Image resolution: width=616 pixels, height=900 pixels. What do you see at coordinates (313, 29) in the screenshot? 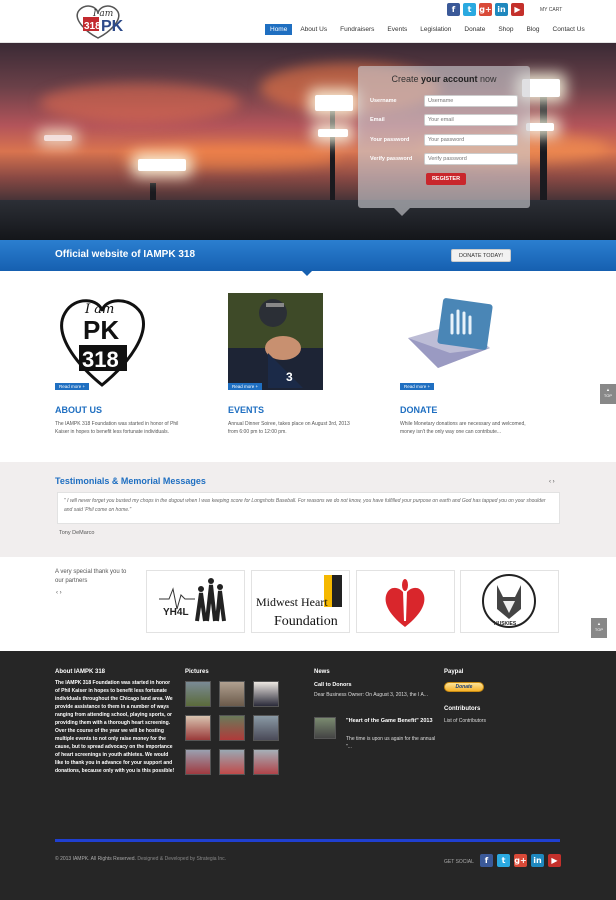
I see `nav-about-us: About Us` at bounding box center [313, 29].